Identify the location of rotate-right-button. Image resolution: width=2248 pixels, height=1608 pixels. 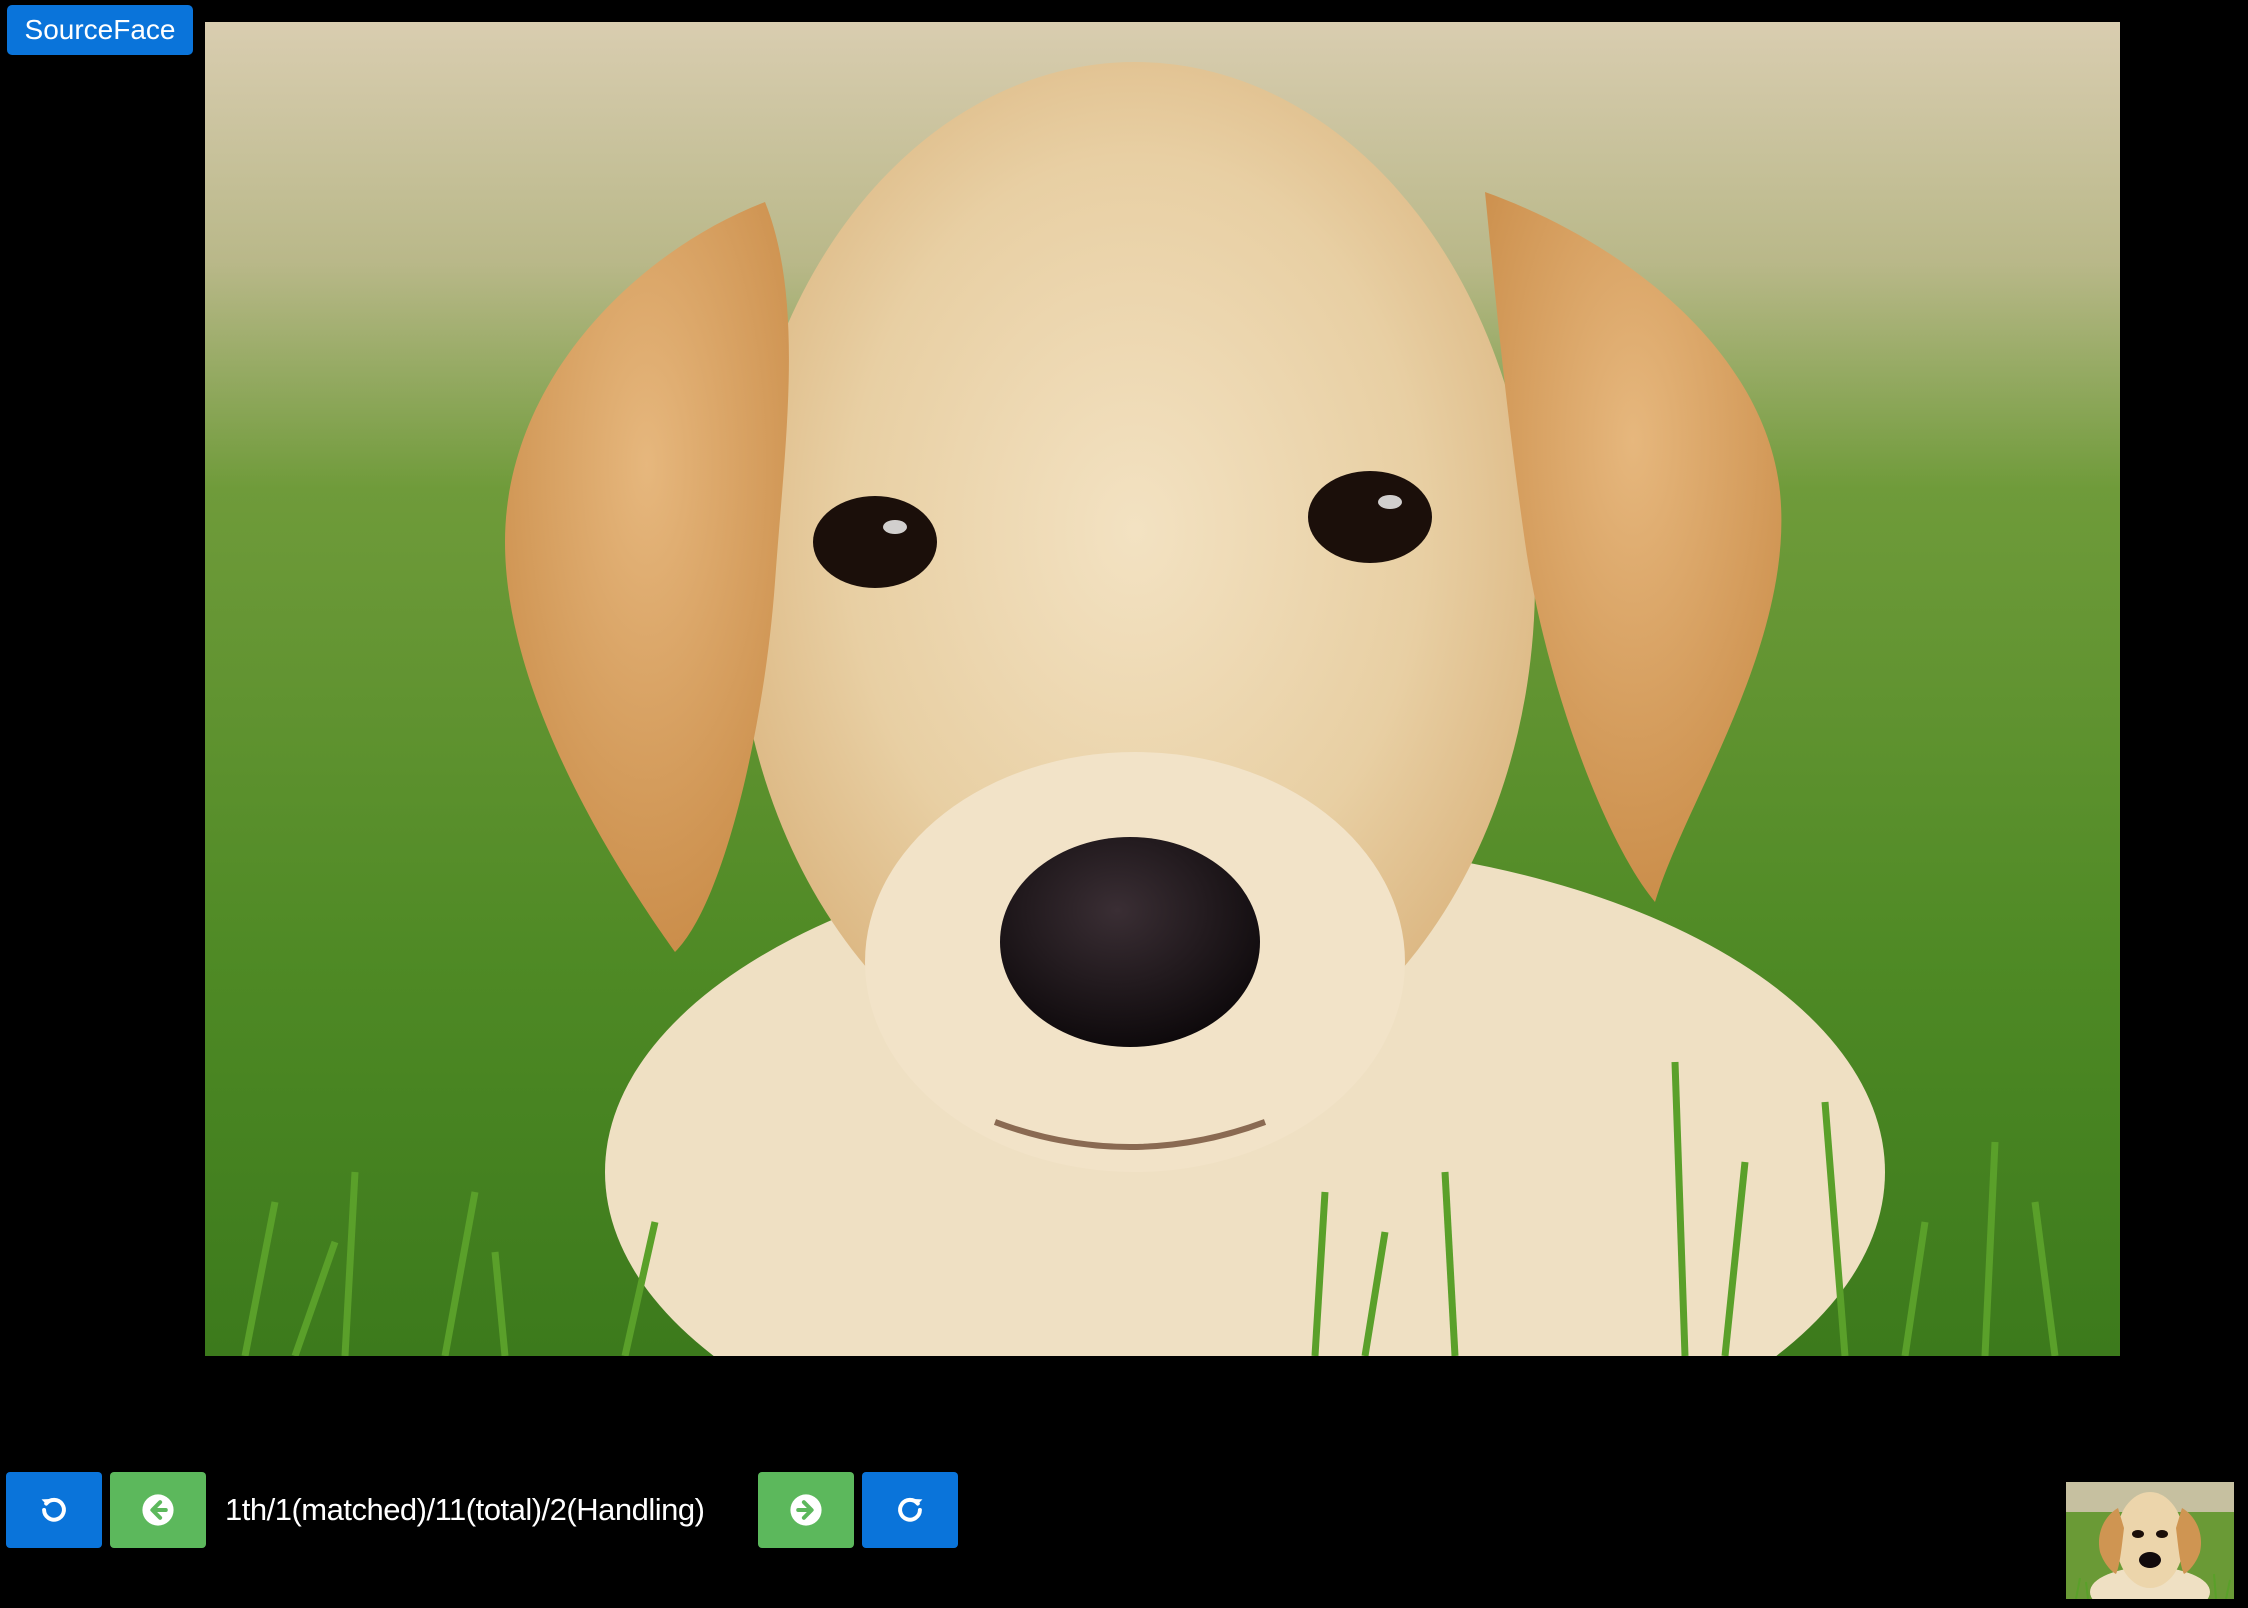
(910, 1510).